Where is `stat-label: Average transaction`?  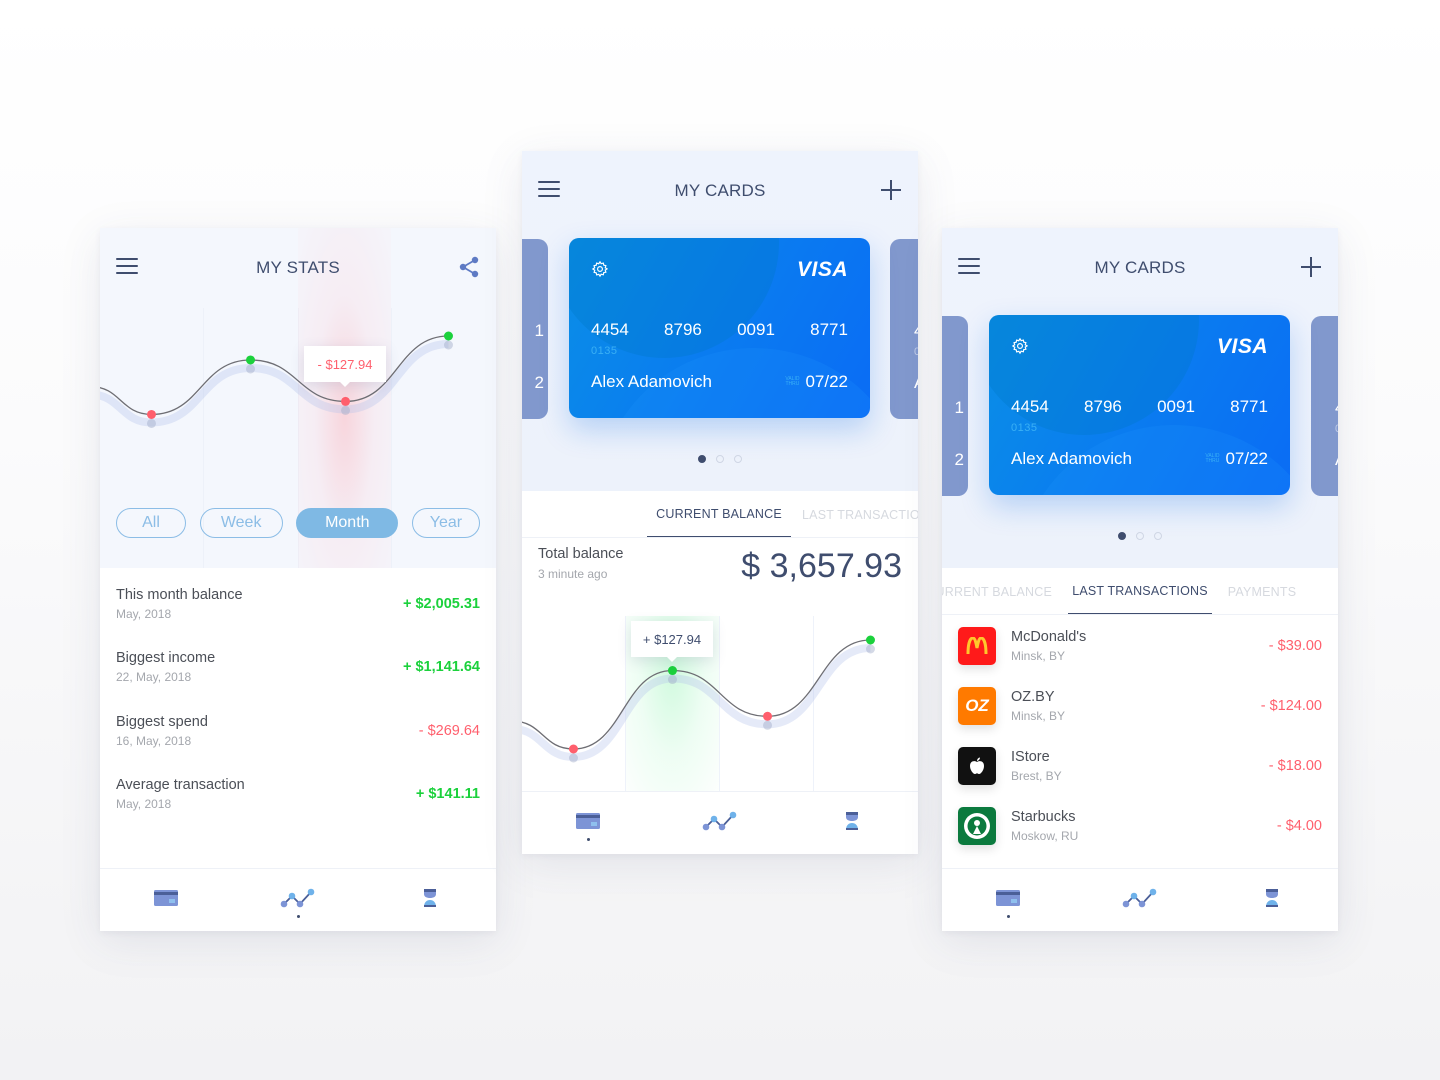 stat-label: Average transaction is located at coordinates (180, 785).